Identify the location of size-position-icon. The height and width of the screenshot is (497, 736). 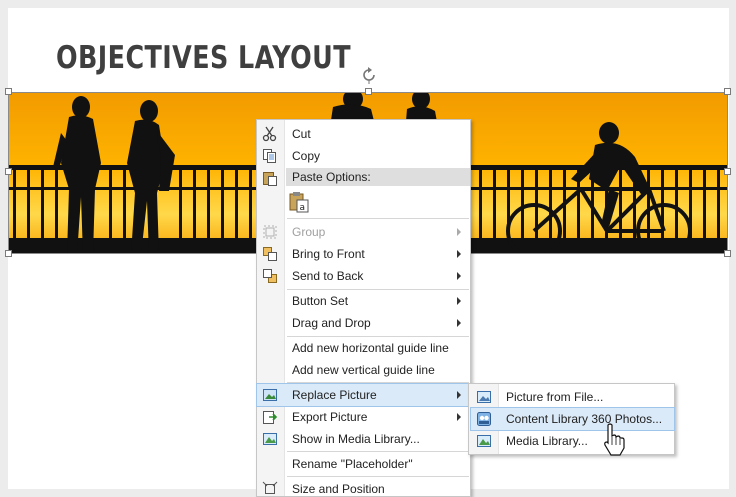
(270, 487).